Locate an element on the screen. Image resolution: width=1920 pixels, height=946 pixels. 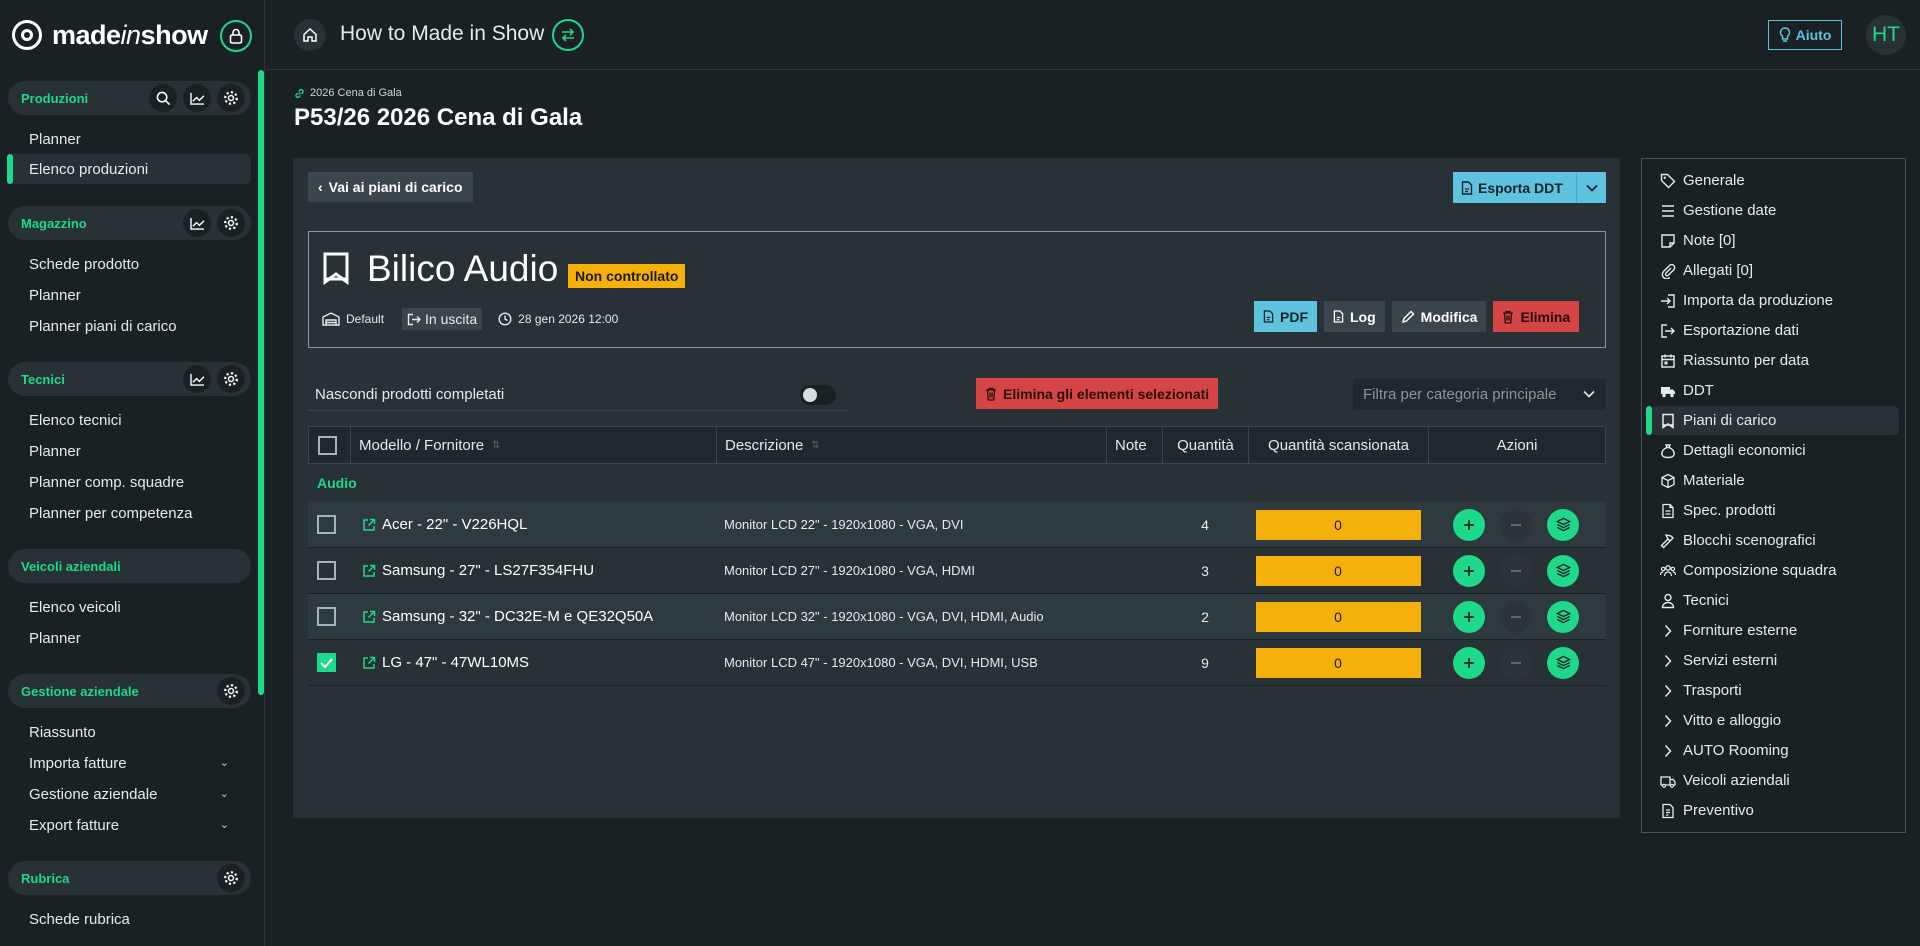
detail-nav-item: DDT is located at coordinates (1774, 390).